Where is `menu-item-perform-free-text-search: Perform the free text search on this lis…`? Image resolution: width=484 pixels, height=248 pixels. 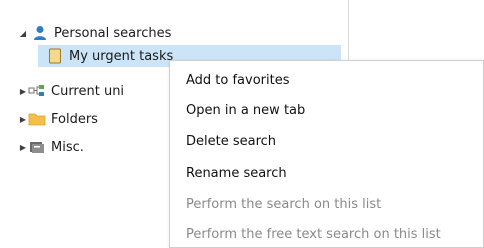
menu-item-perform-free-text-search: Perform the free text search on this lis… is located at coordinates (313, 234).